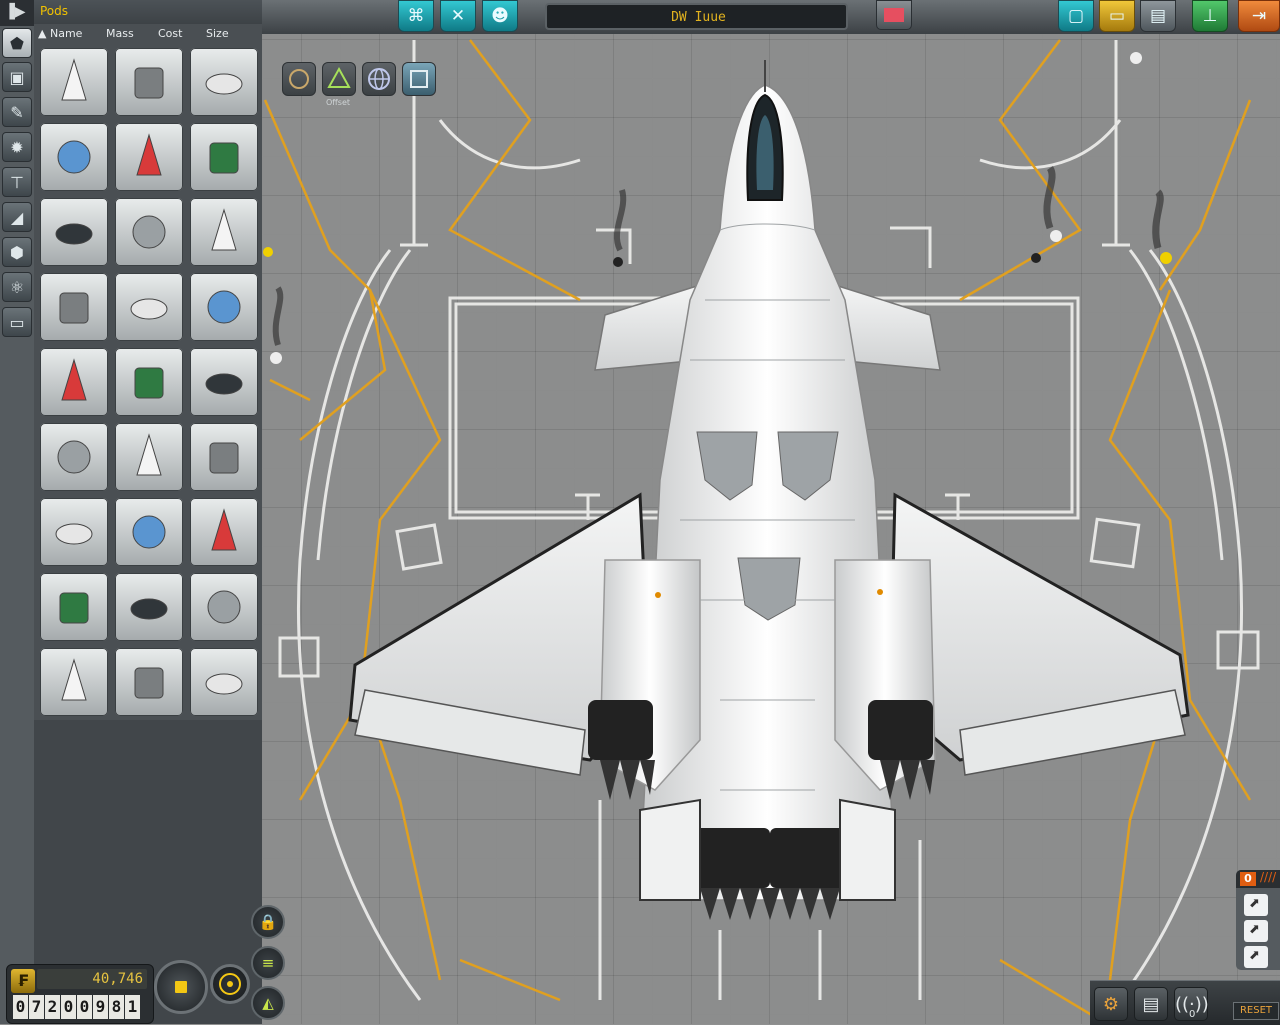 This screenshot has width=1280, height=1025. Describe the element at coordinates (100, 1007) in the screenshot. I see `cost-digit: 9` at that location.